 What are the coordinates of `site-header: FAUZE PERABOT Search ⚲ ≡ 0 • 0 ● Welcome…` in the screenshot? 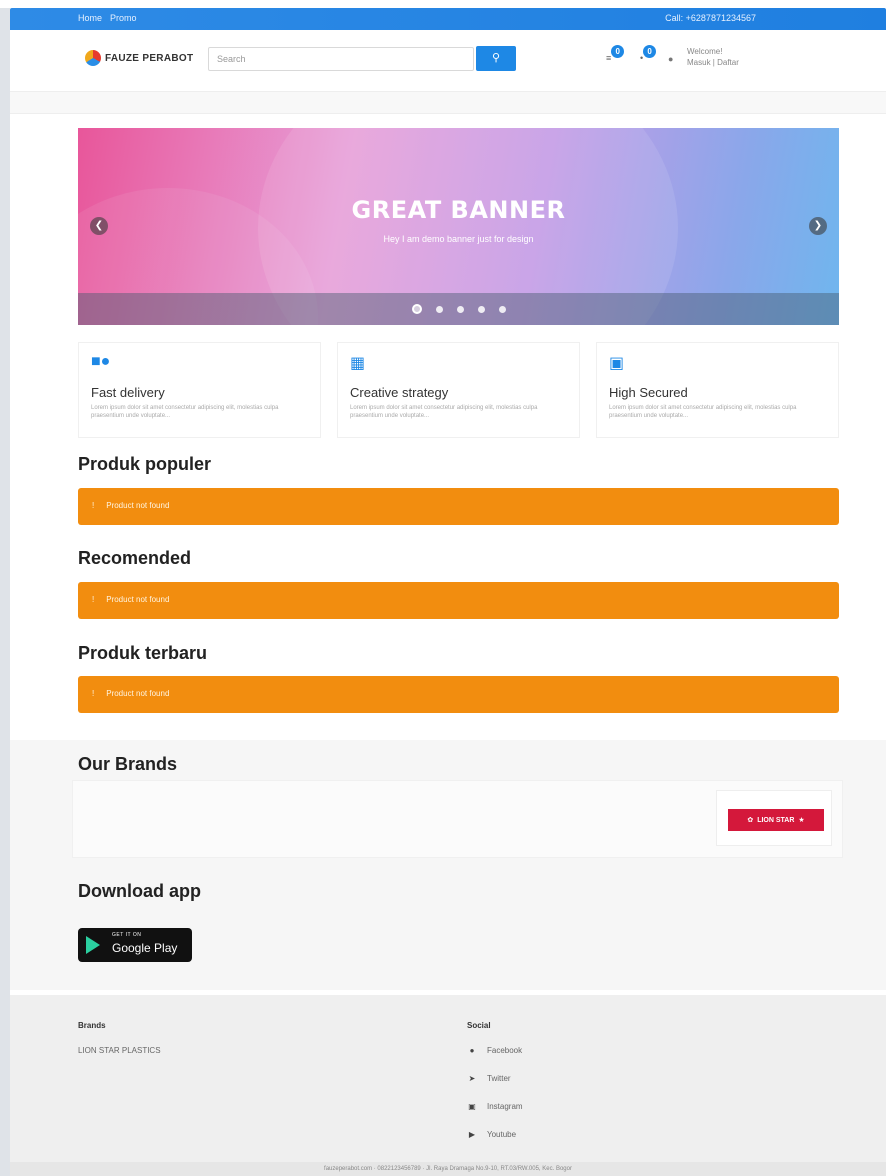 It's located at (448, 61).